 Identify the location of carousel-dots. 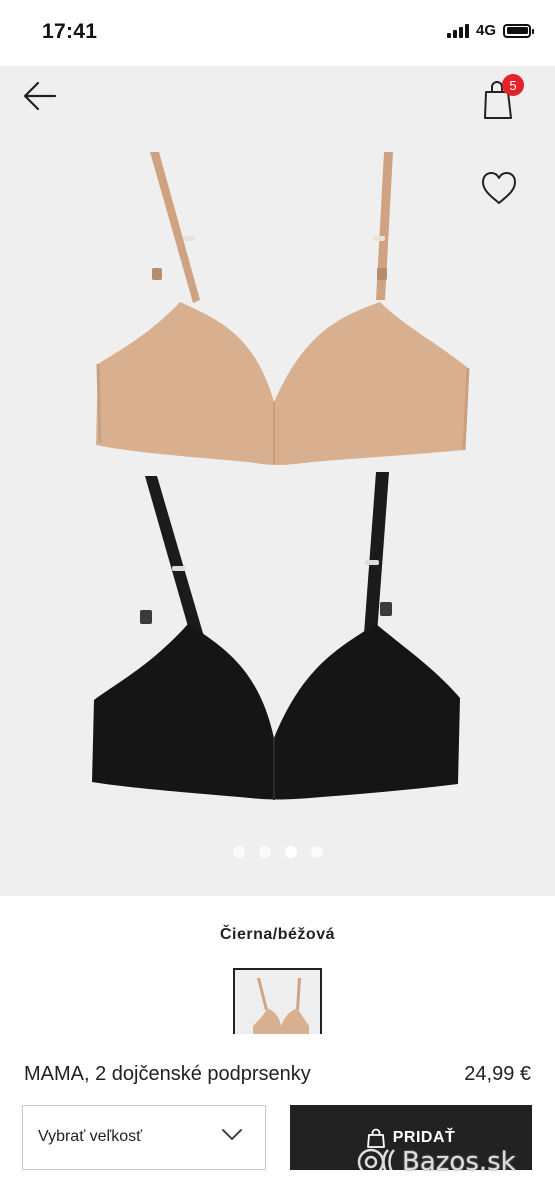
(277, 852).